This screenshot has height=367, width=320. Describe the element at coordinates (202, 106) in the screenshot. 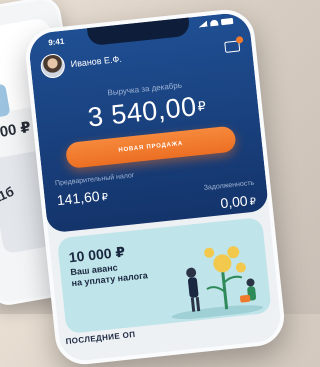

I see `revenue-currency: ₽` at that location.